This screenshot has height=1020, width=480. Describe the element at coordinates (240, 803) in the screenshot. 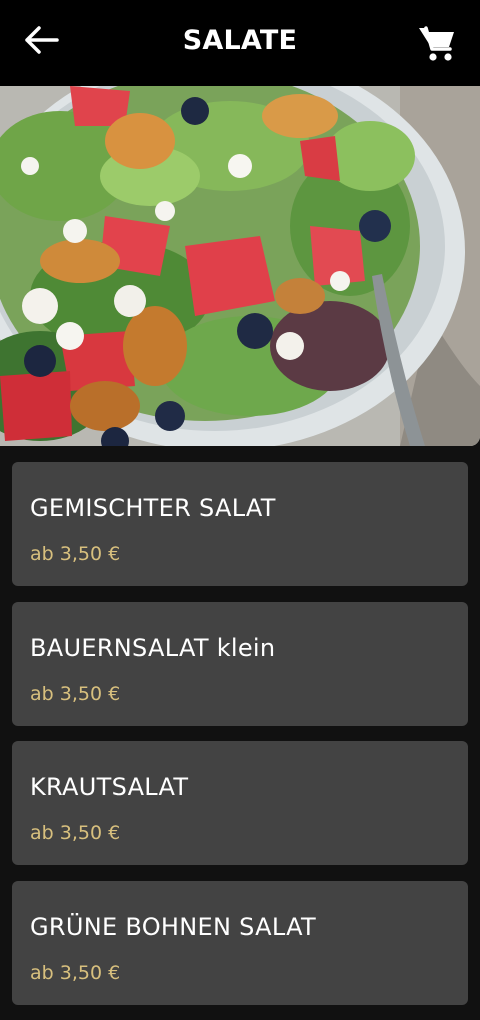

I see `product-card: KRAUTSALAT ab 3,50 €` at that location.